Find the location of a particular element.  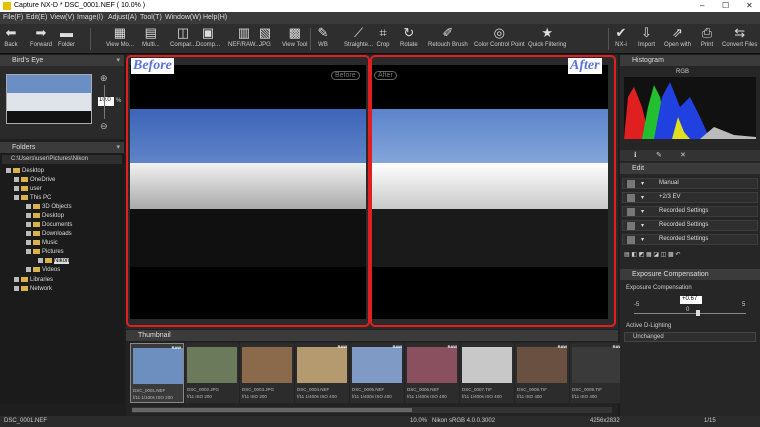

close-button: ✕ is located at coordinates (749, 5).